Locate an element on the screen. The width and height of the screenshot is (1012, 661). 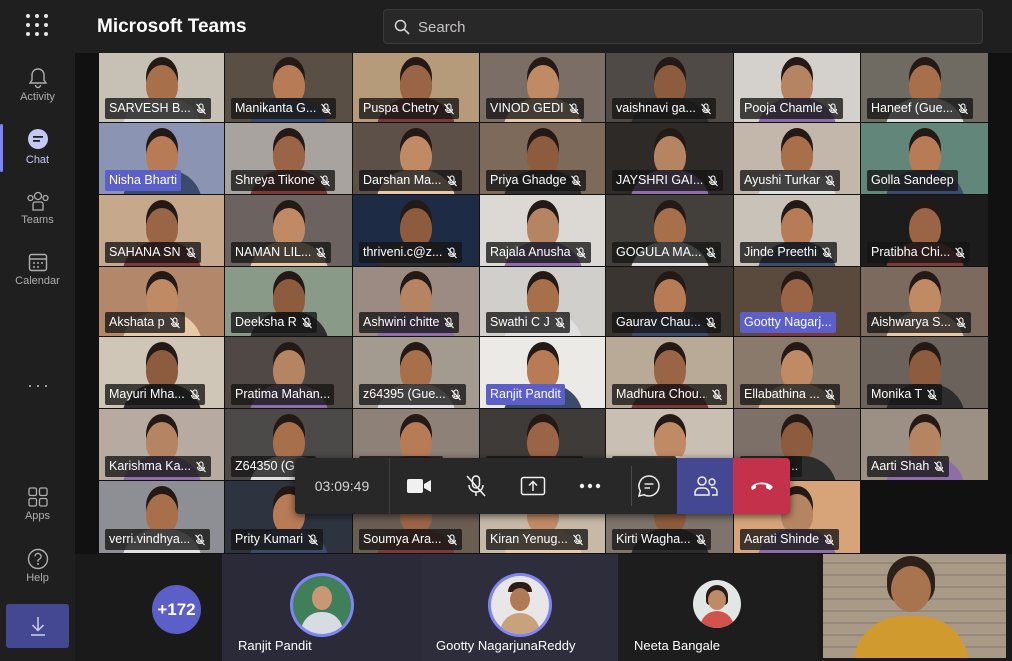
share-screen-button is located at coordinates (532, 486).